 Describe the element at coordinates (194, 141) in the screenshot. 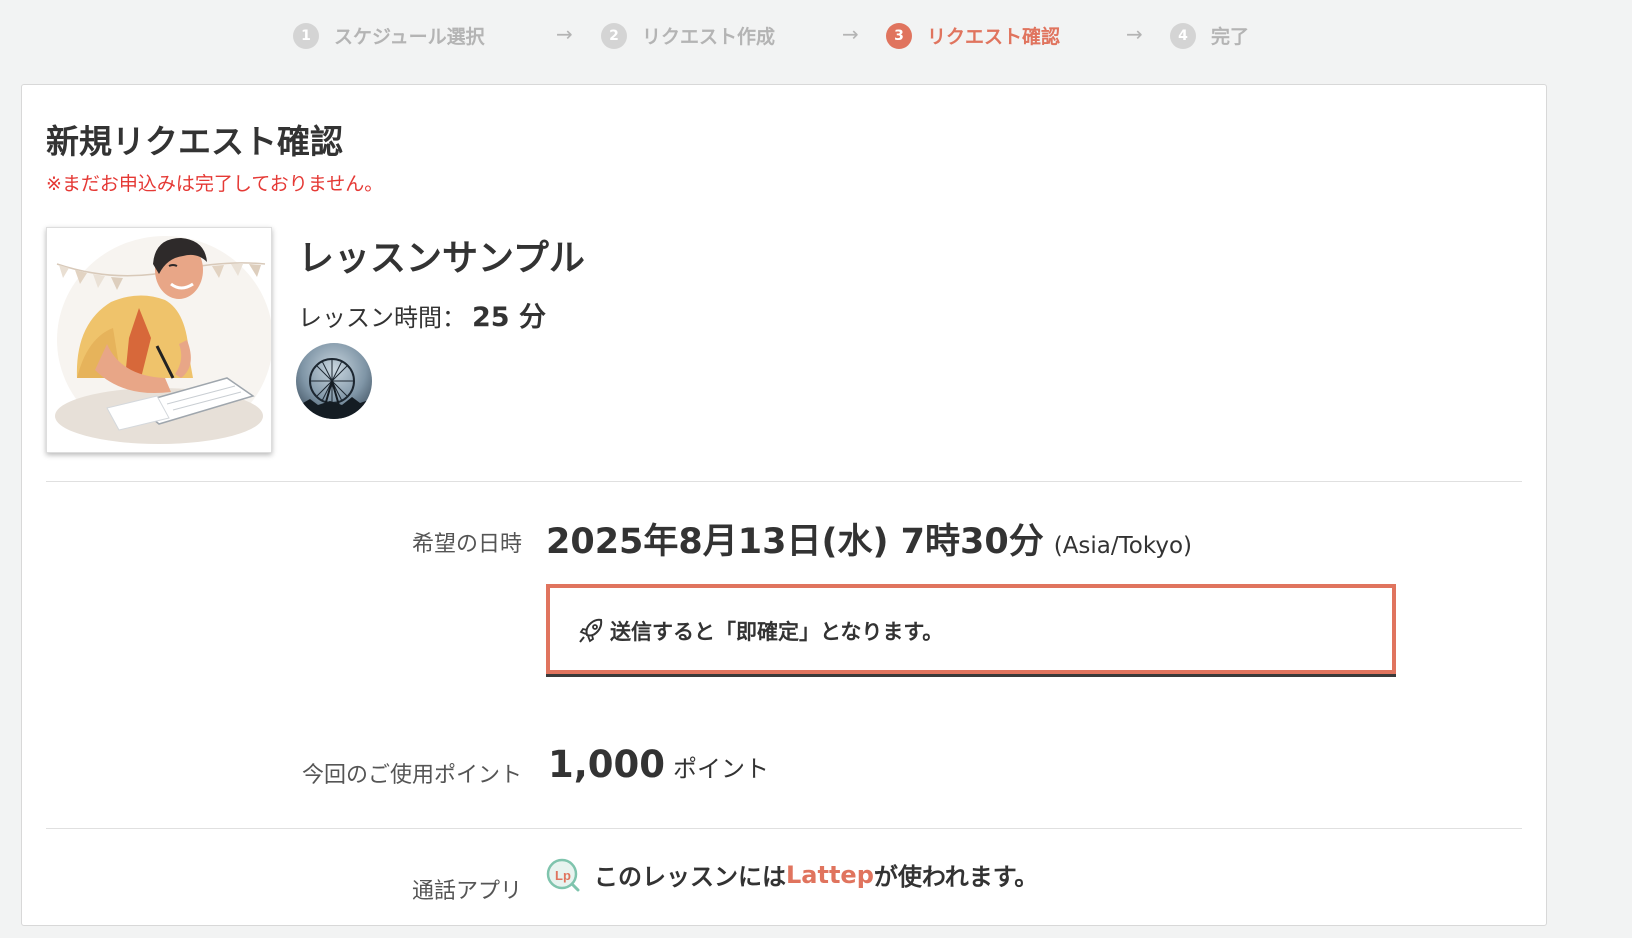

I see `page-title: 新規リクエスト確認` at that location.